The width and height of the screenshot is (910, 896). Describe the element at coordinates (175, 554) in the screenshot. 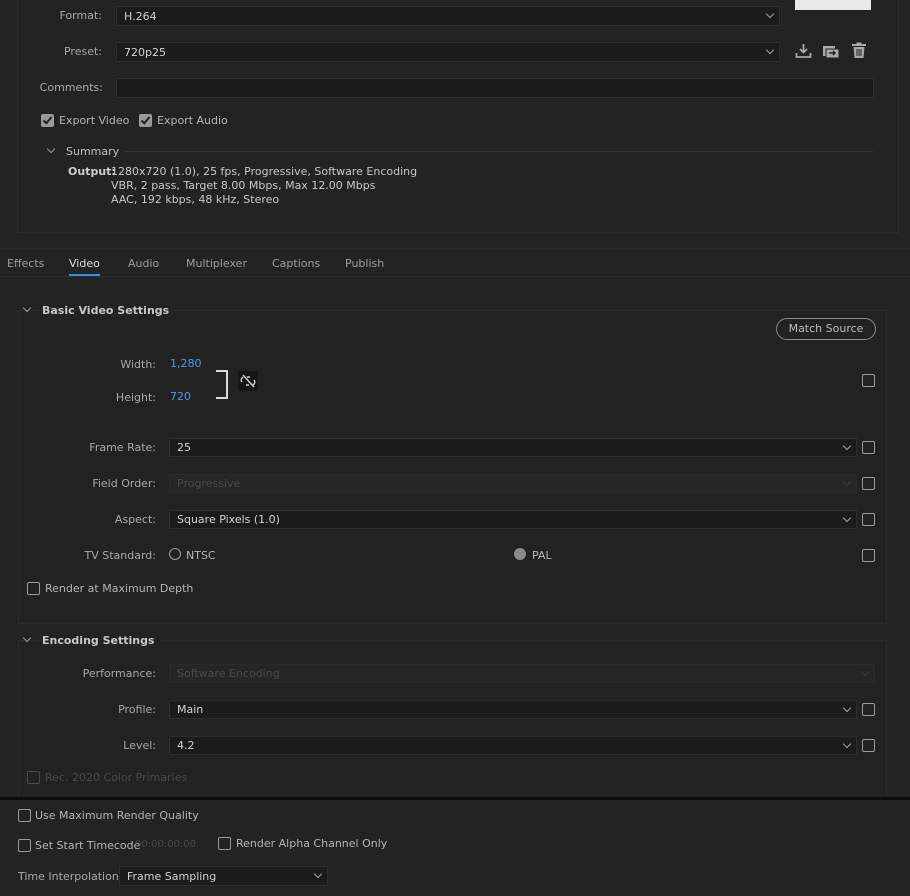

I see `ntsc-radio` at that location.